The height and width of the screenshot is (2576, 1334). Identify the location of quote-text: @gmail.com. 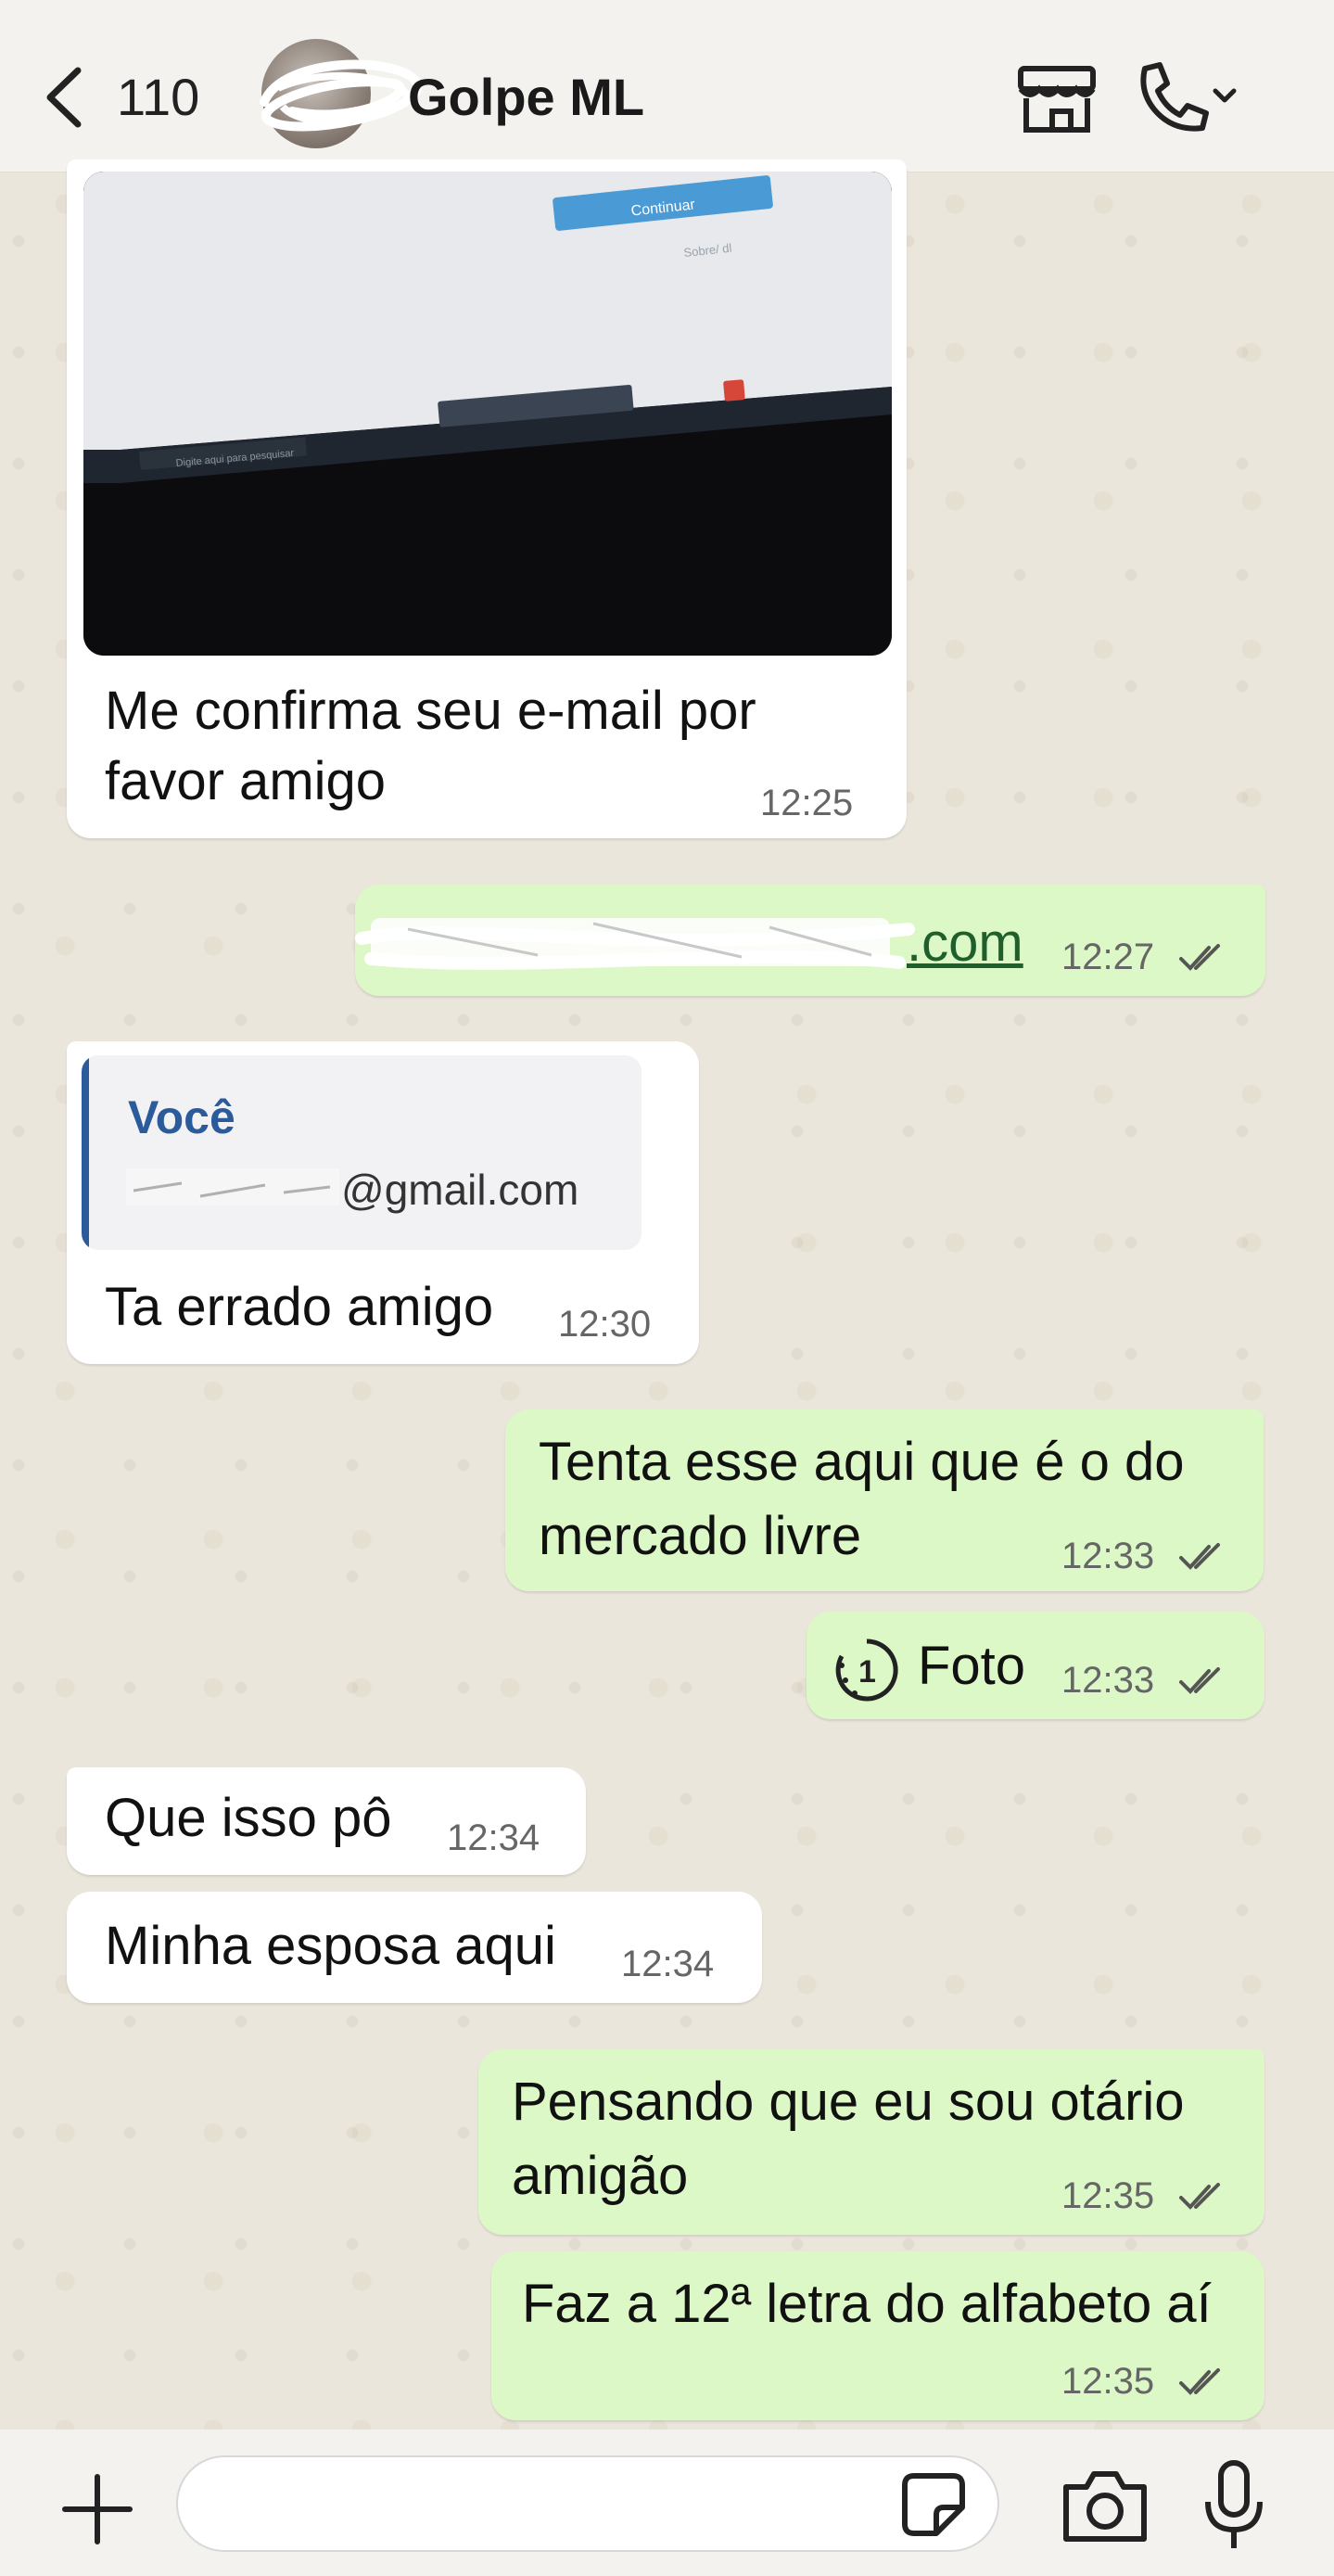
(460, 1190).